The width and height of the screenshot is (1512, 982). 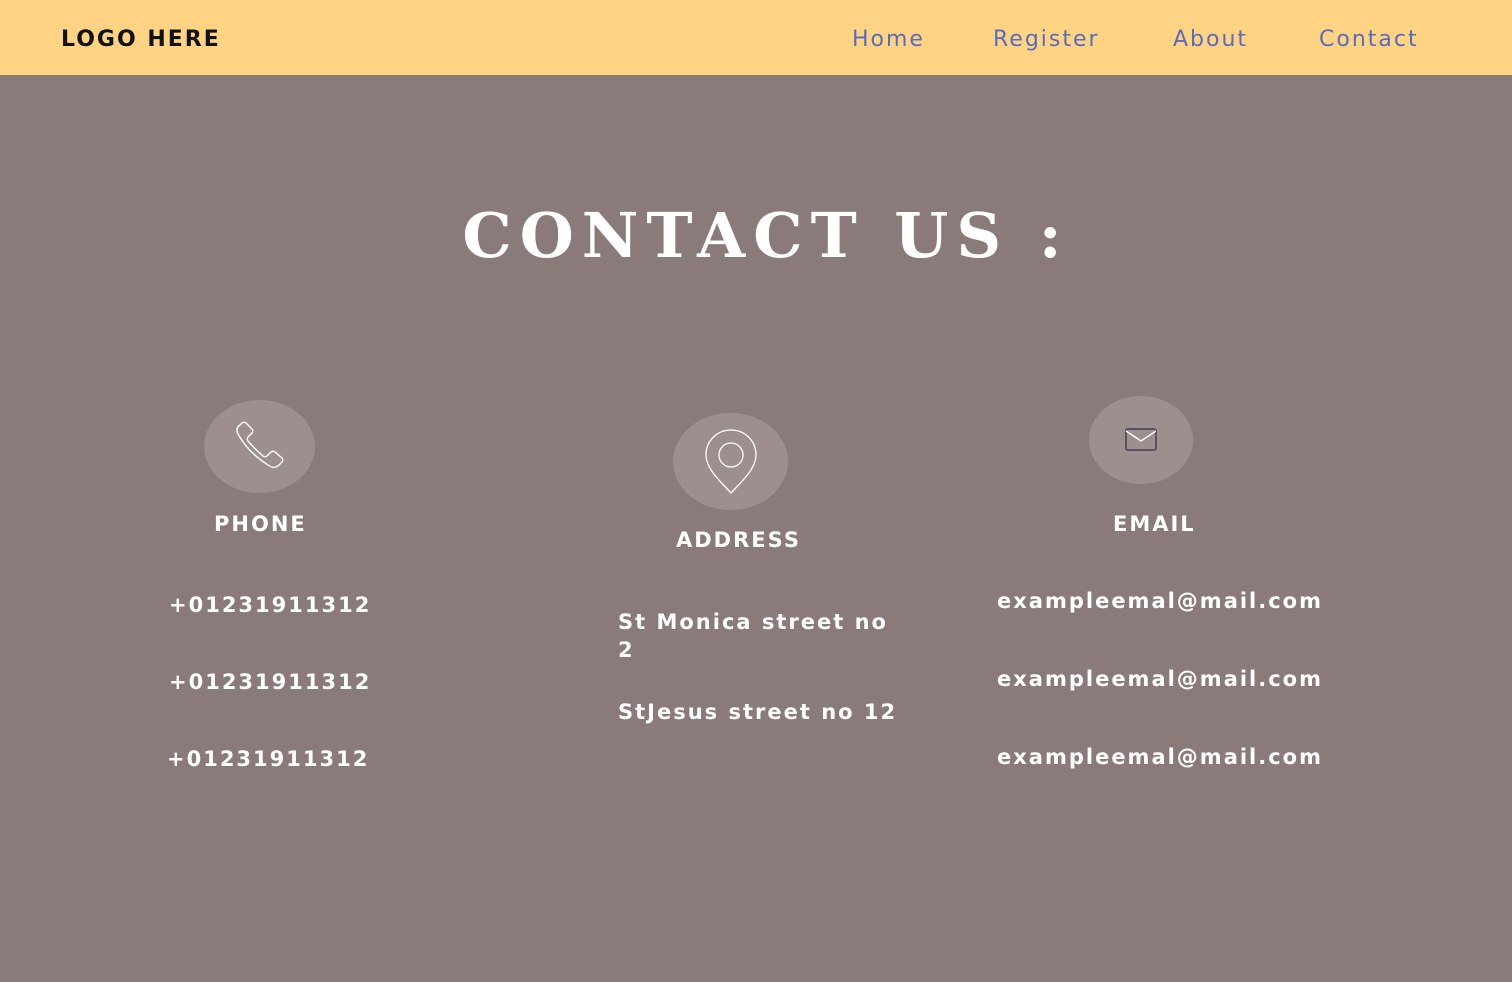 What do you see at coordinates (753, 636) in the screenshot?
I see `address-line: St Monica street no 2` at bounding box center [753, 636].